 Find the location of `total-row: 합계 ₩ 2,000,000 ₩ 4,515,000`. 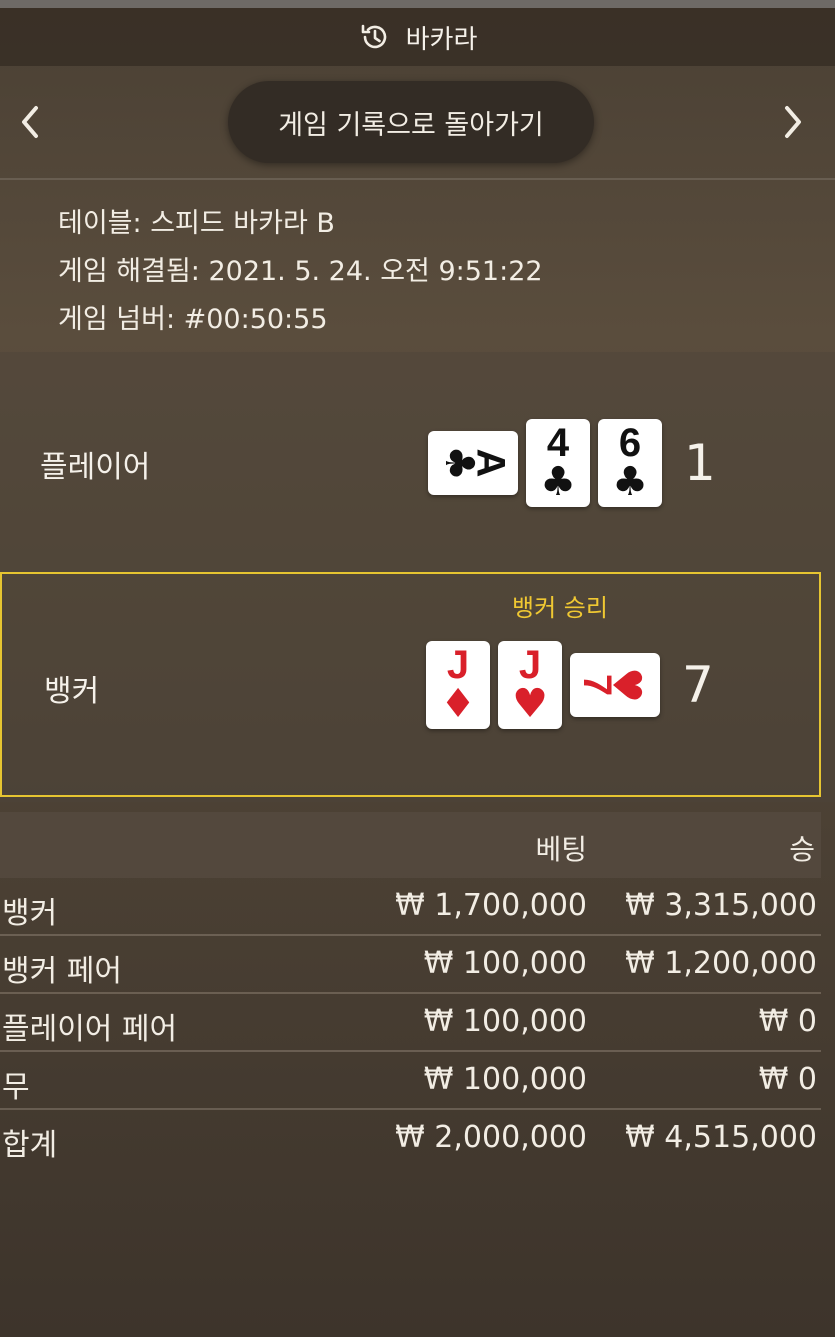

total-row: 합계 ₩ 2,000,000 ₩ 4,515,000 is located at coordinates (410, 1139).